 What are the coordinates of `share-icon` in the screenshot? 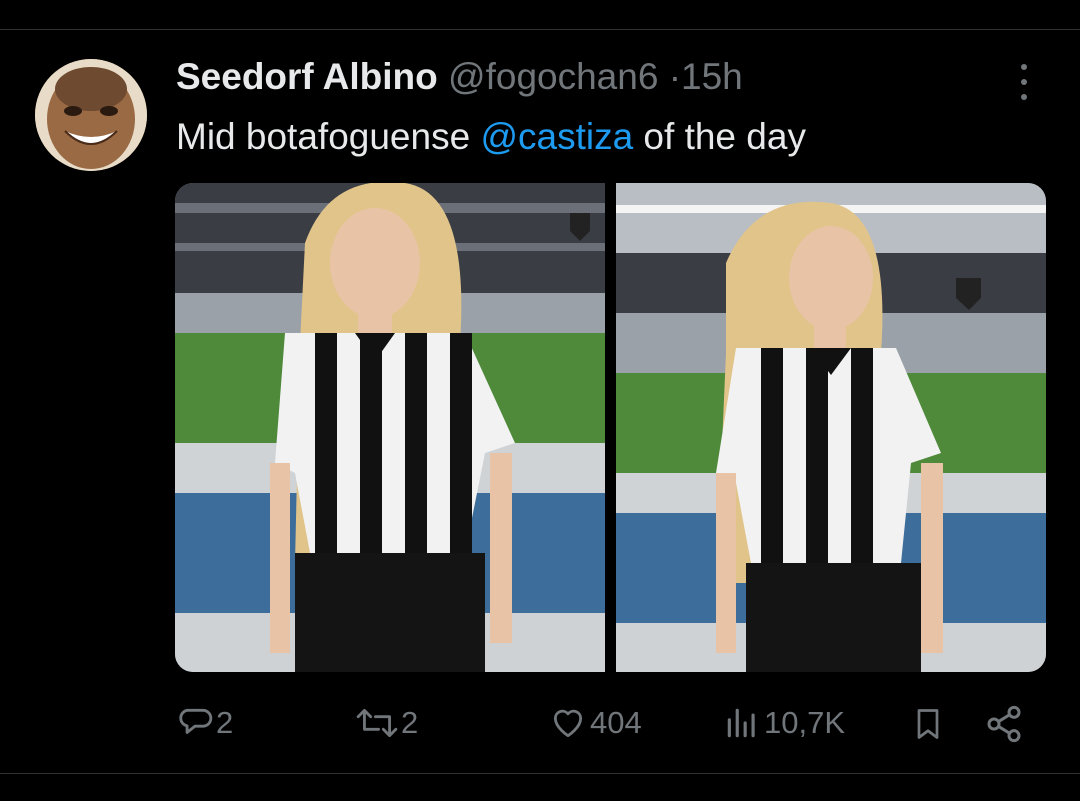 It's located at (1004, 724).